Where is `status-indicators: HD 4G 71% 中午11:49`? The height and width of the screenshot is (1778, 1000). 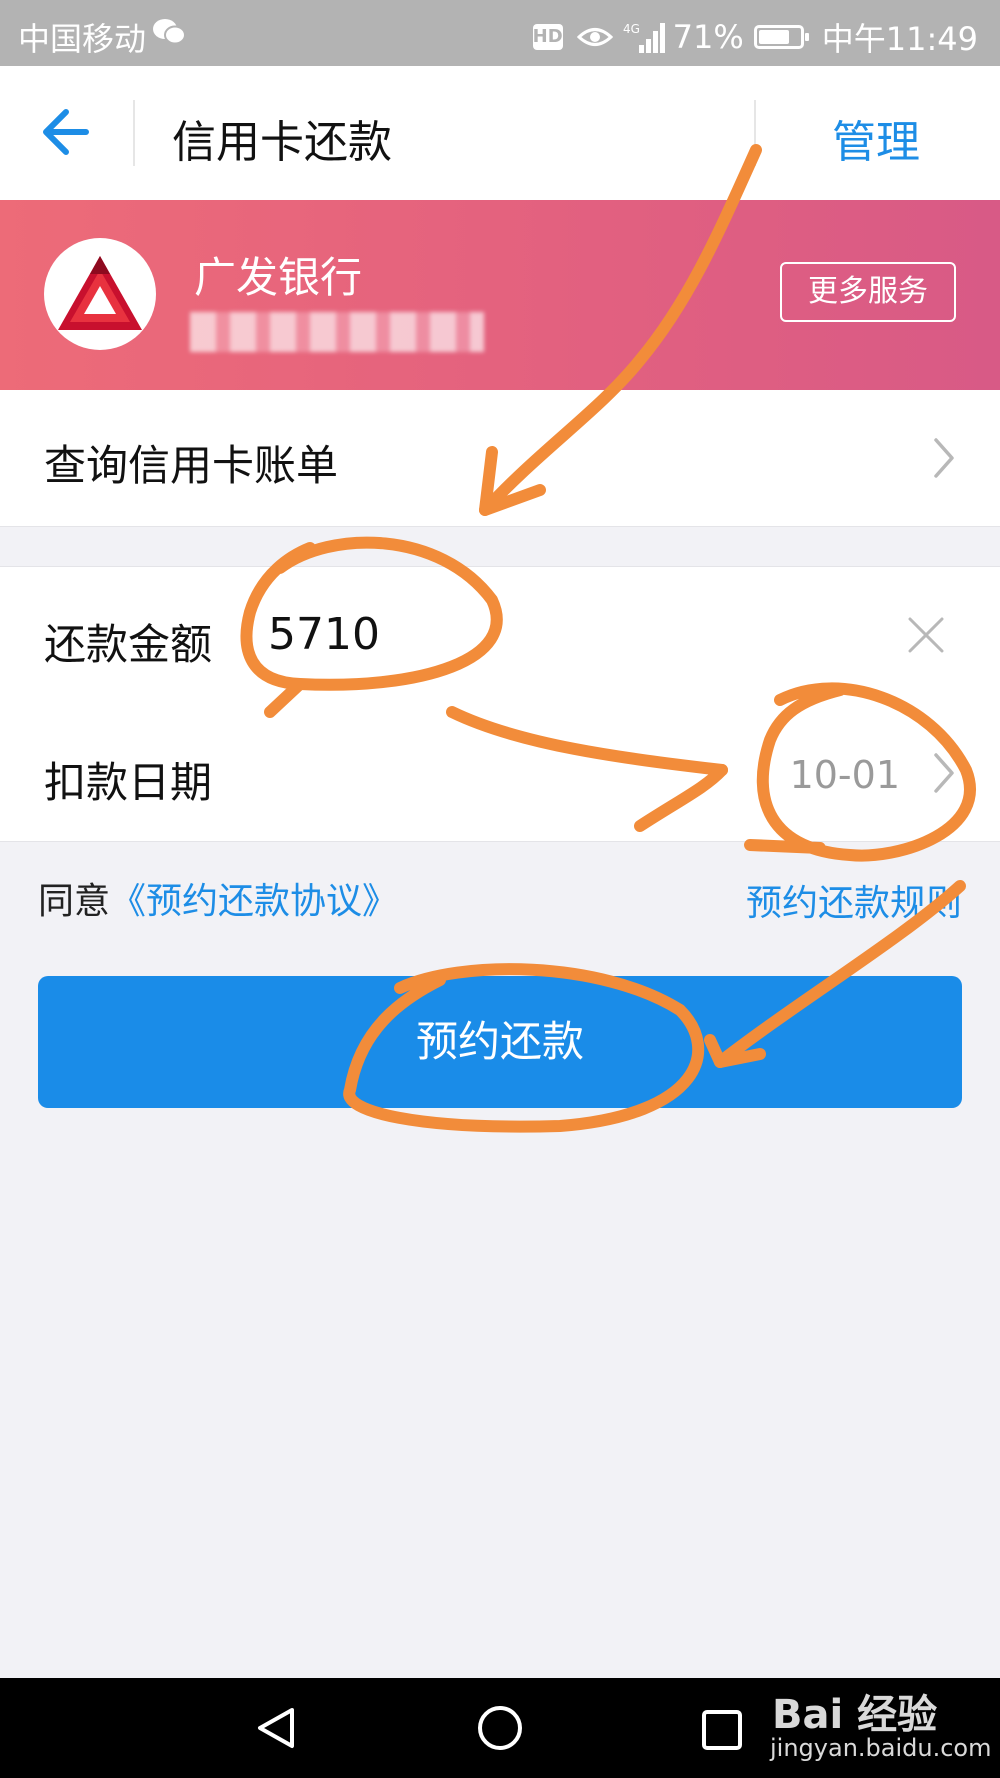 status-indicators: HD 4G 71% 中午11:49 is located at coordinates (755, 37).